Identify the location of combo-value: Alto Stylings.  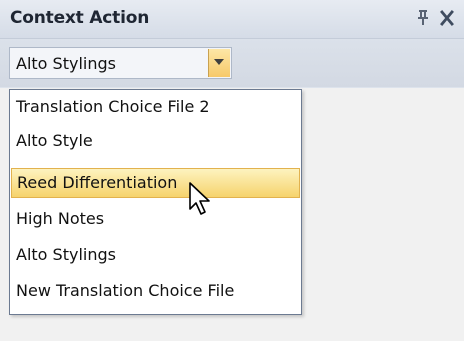
(66, 63).